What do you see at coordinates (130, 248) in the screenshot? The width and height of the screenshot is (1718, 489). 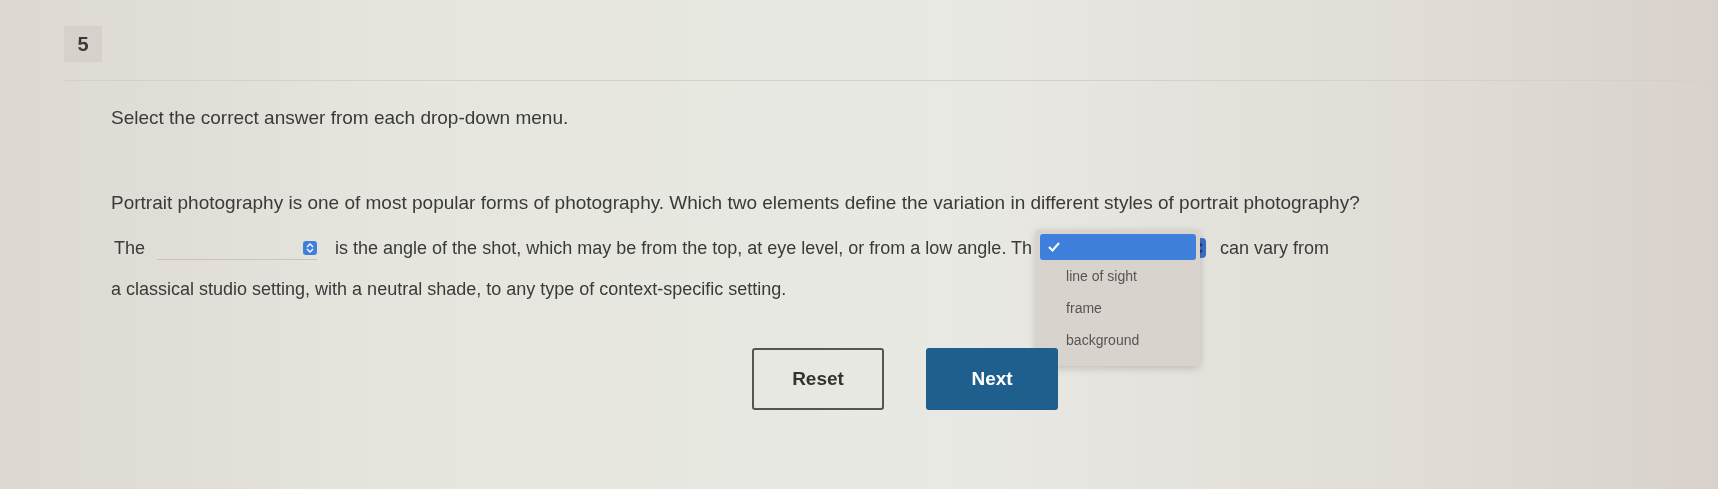 I see `passage-text: The` at bounding box center [130, 248].